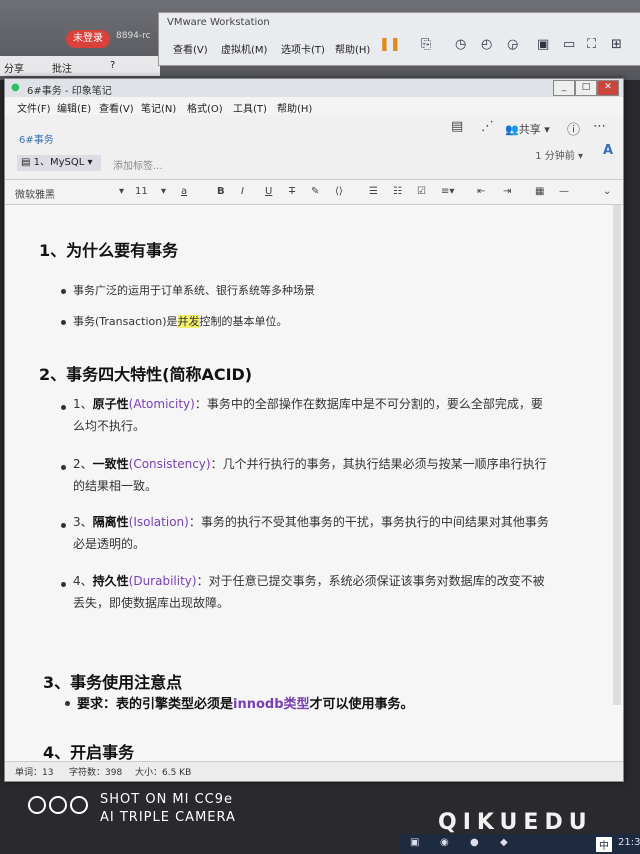 This screenshot has width=640, height=854. What do you see at coordinates (292, 191) in the screenshot?
I see `strikethrough-button: T` at bounding box center [292, 191].